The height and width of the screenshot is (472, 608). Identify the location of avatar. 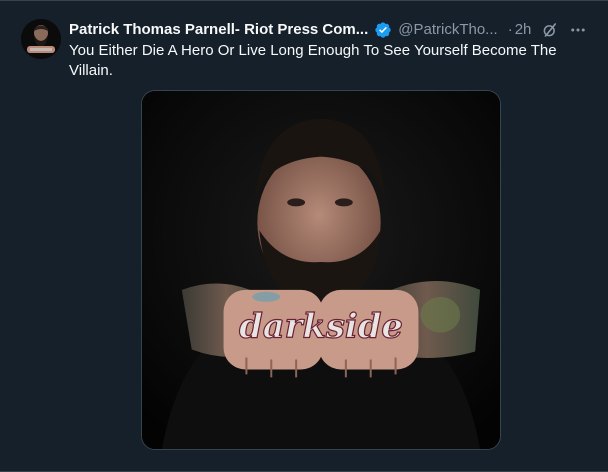
(41, 39).